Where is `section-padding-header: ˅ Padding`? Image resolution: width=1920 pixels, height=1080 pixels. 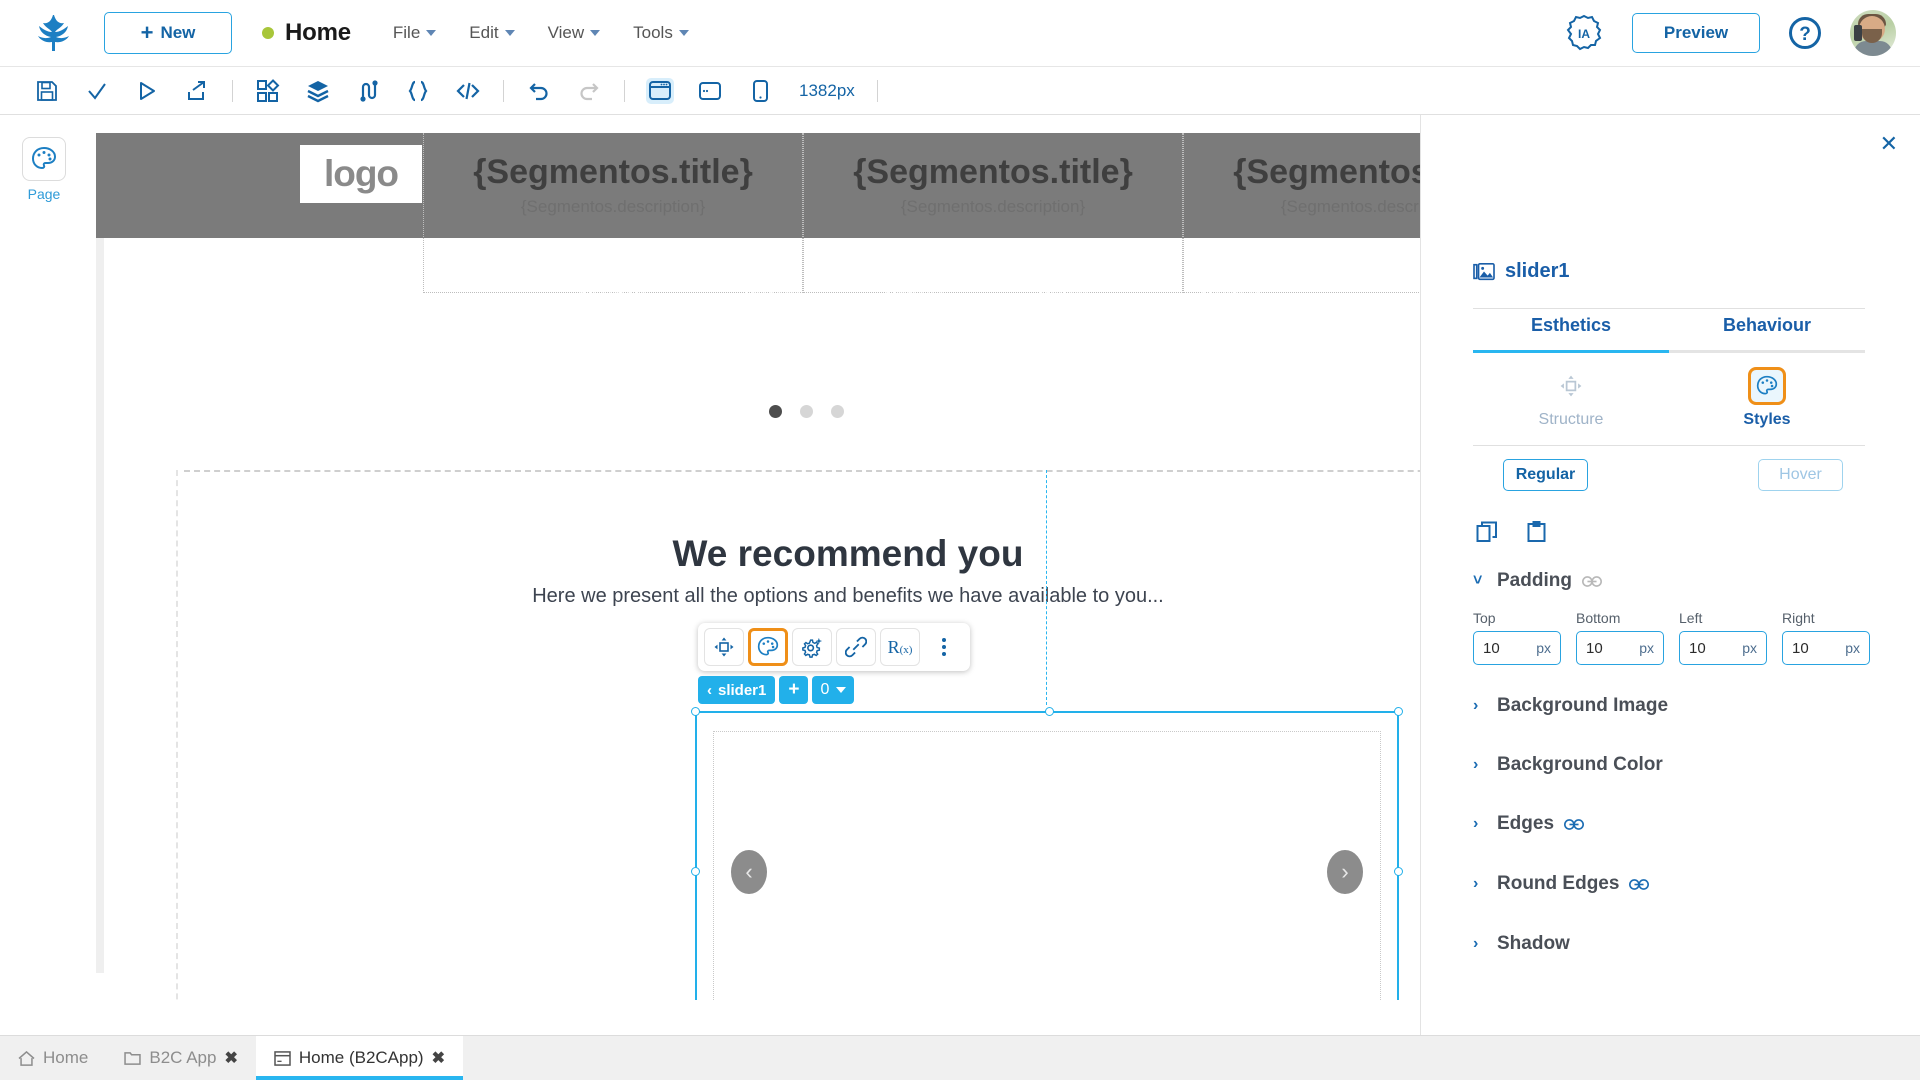 section-padding-header: ˅ Padding is located at coordinates (1673, 581).